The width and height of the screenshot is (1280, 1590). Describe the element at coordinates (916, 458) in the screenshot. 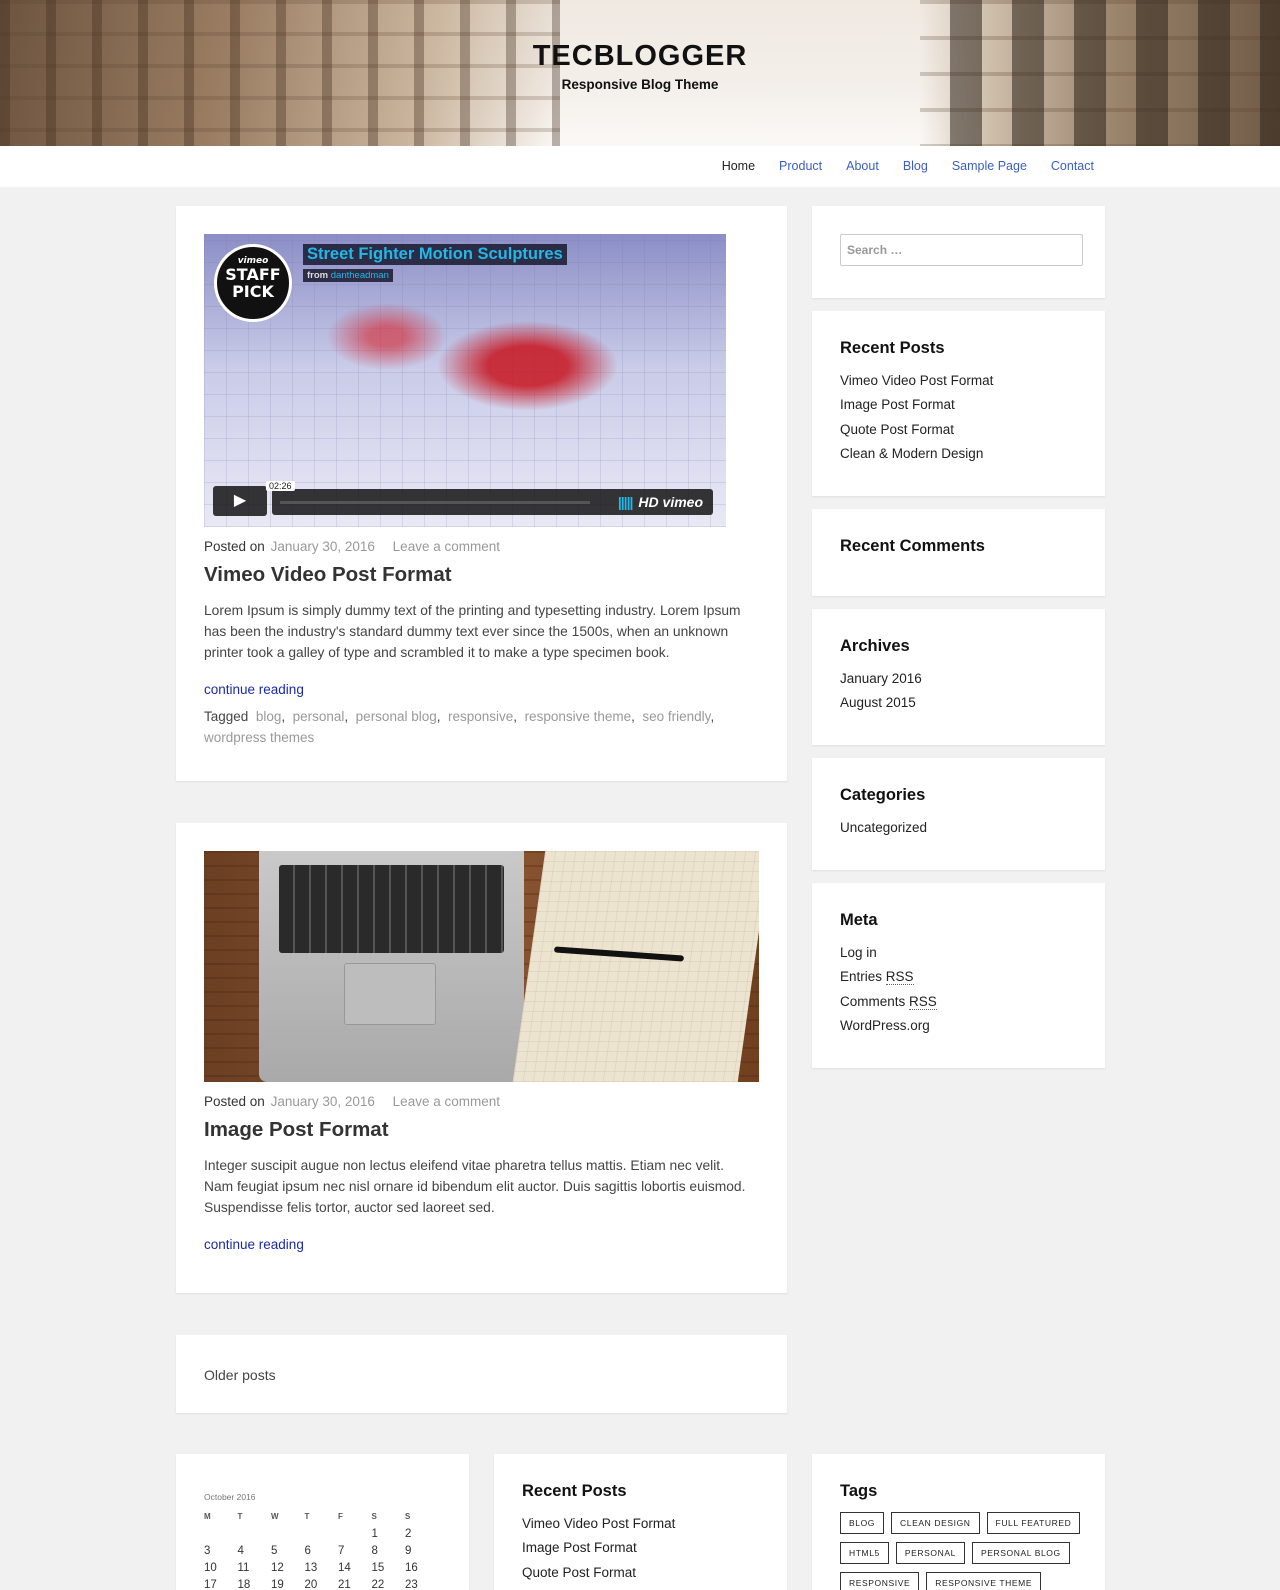

I see `recent-post-link: Clean & Modern Design` at that location.